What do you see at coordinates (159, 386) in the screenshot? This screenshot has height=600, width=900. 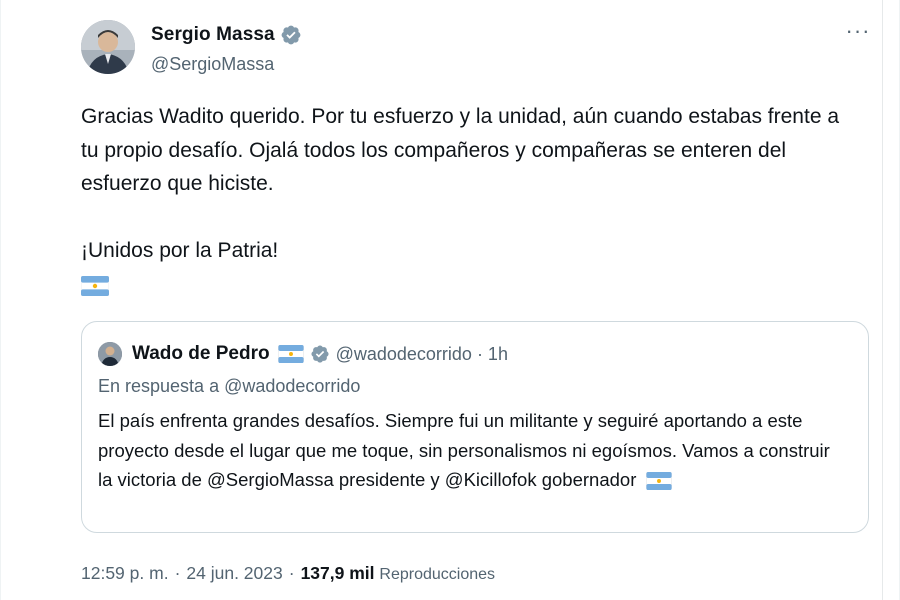 I see `reply-prefix: En respuesta a` at bounding box center [159, 386].